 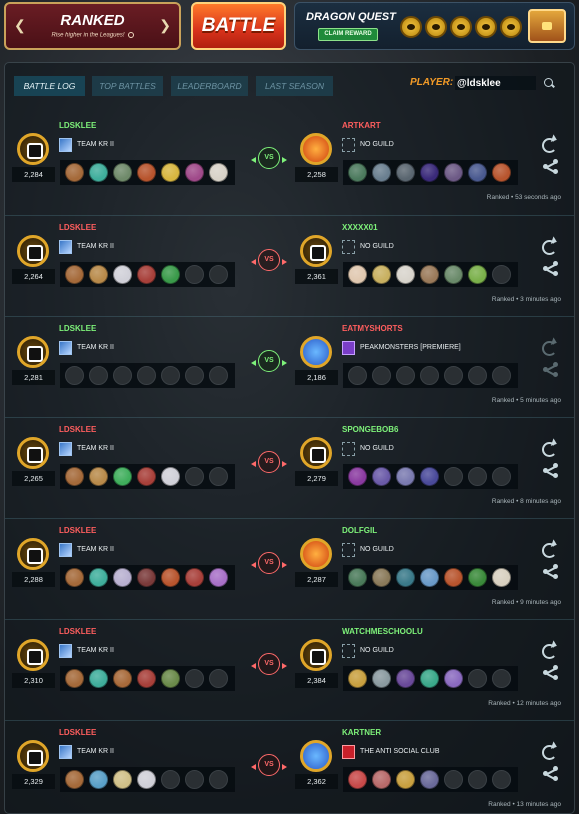 What do you see at coordinates (49, 86) in the screenshot?
I see `tab-battle-log: BATTLE LOG` at bounding box center [49, 86].